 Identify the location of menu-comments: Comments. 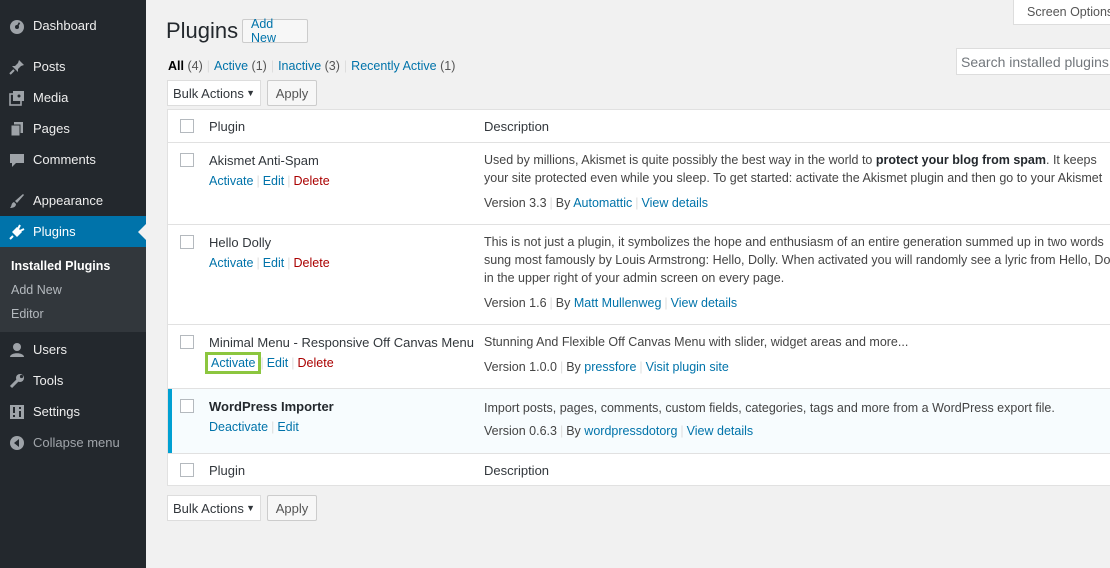
(73, 159).